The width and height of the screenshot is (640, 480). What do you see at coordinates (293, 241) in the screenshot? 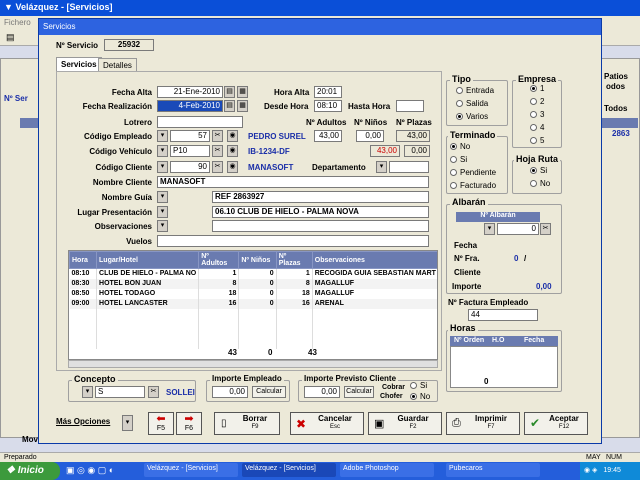
I see `vuelos-field` at bounding box center [293, 241].